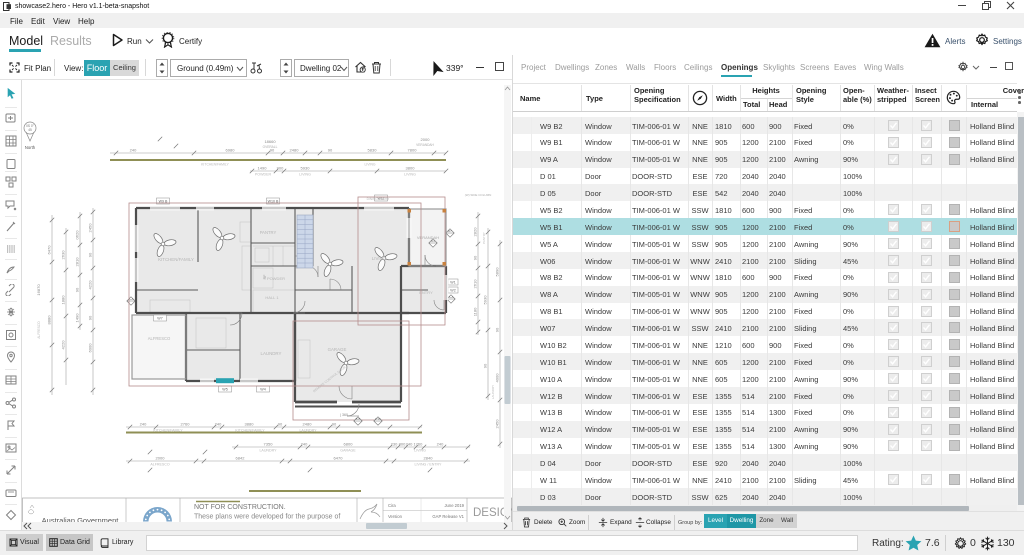  I want to click on svg-text: 8880, so click(48, 320).